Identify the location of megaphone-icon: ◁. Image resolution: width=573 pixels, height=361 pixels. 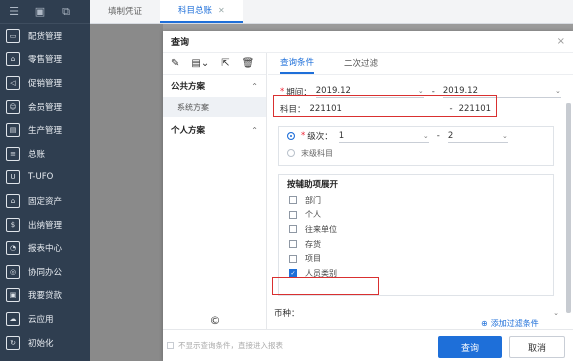
(13, 82).